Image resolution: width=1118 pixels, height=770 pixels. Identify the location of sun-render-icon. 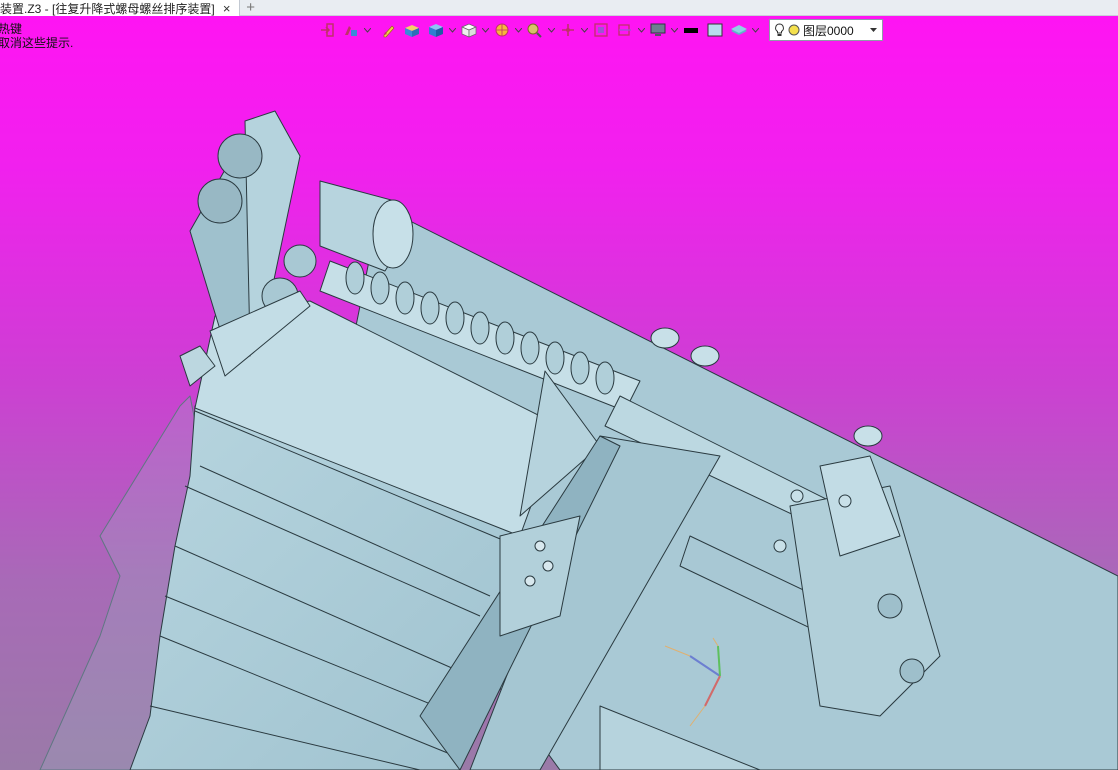
(502, 30).